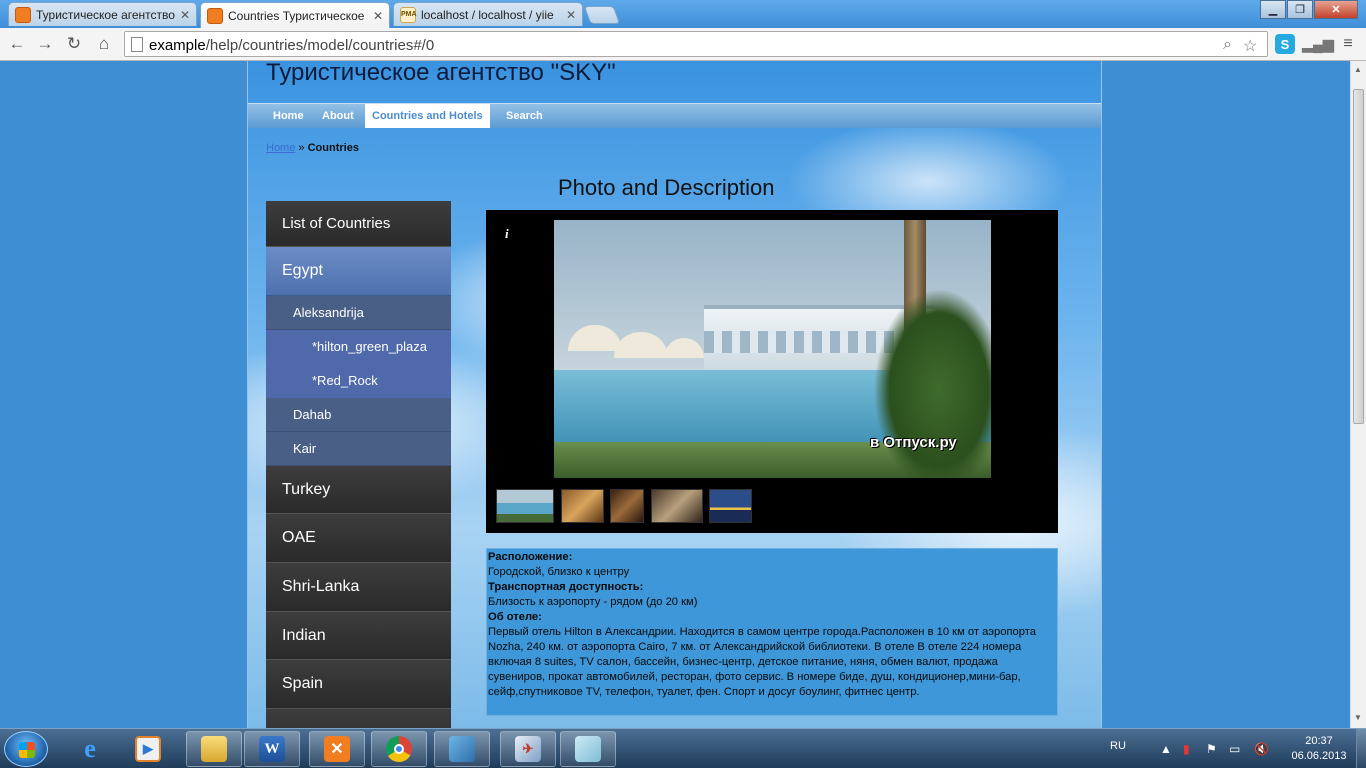 The height and width of the screenshot is (768, 1366). I want to click on home-icon: ⌂, so click(104, 44).